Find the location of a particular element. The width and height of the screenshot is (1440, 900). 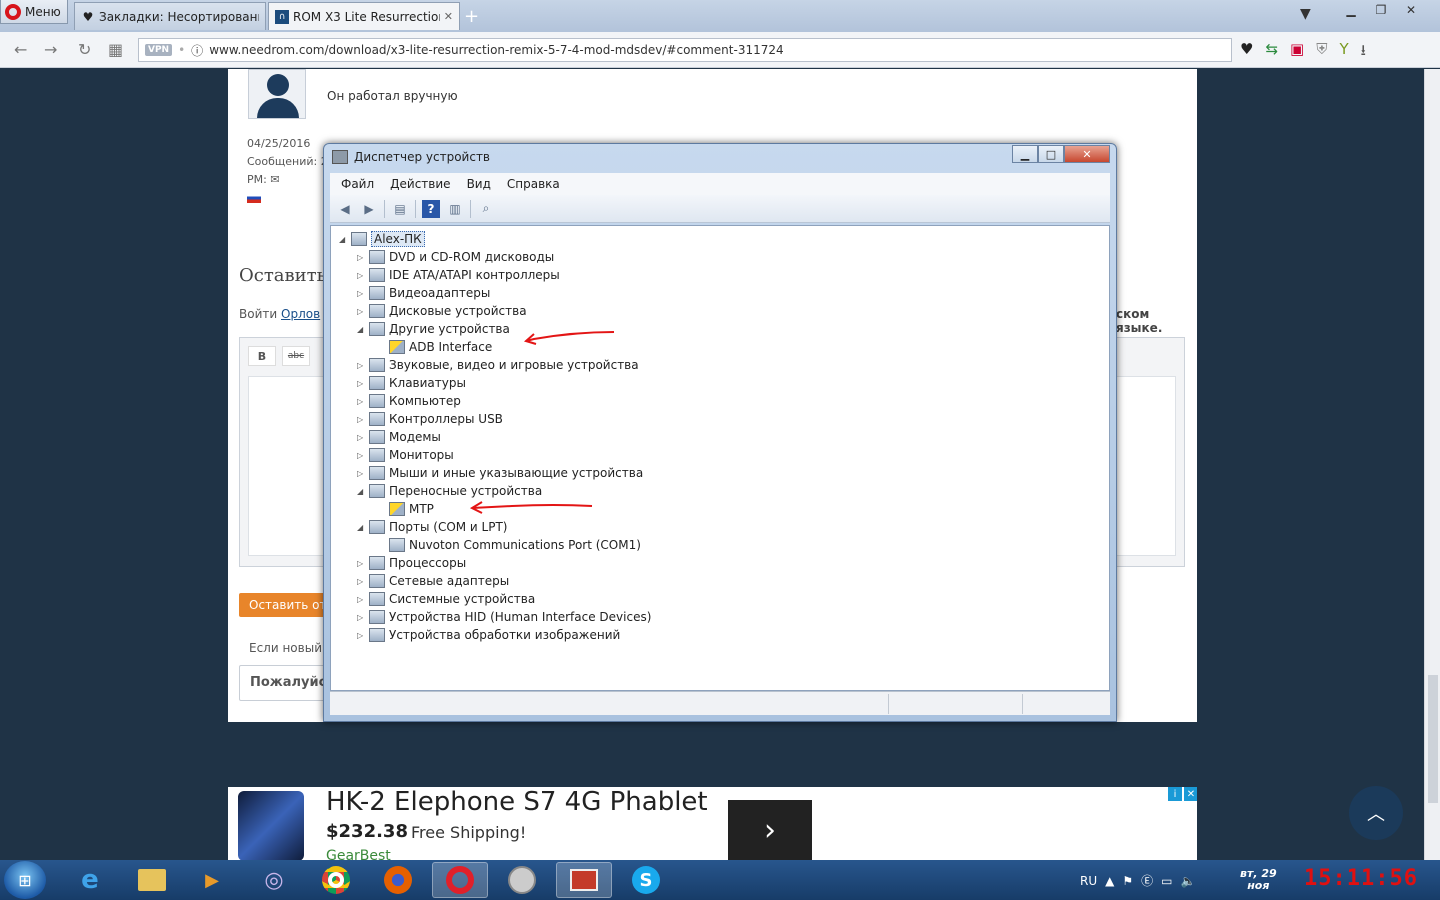

login-line: Войти Орлов В is located at coordinates (285, 314).